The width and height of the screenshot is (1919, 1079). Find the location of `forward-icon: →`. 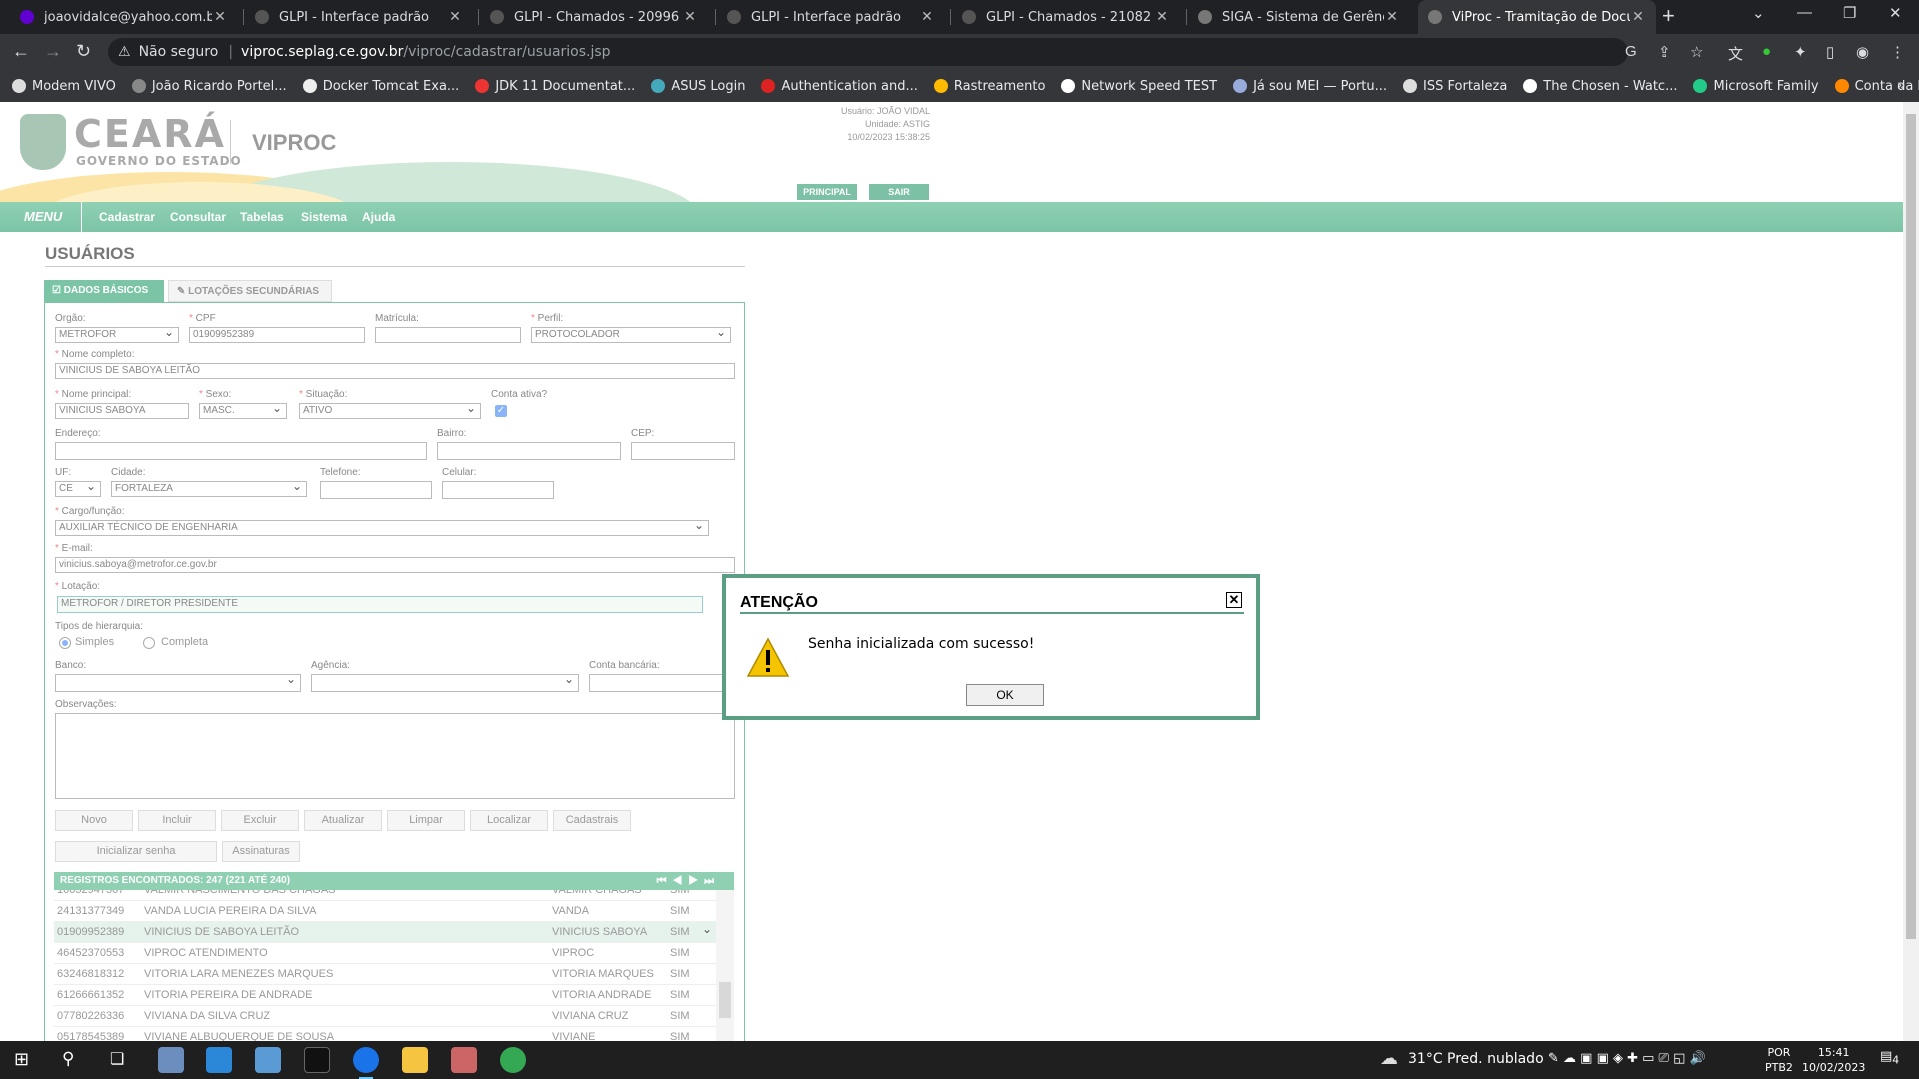

forward-icon: → is located at coordinates (53, 51).